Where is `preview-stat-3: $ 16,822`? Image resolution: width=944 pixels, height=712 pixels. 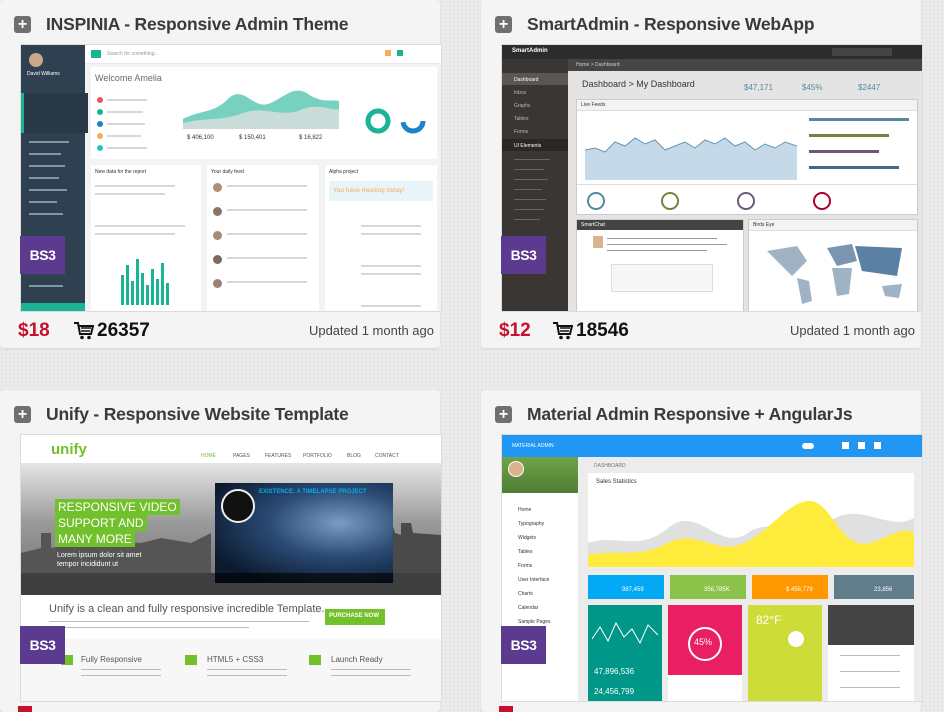 preview-stat-3: $ 16,822 is located at coordinates (311, 138).